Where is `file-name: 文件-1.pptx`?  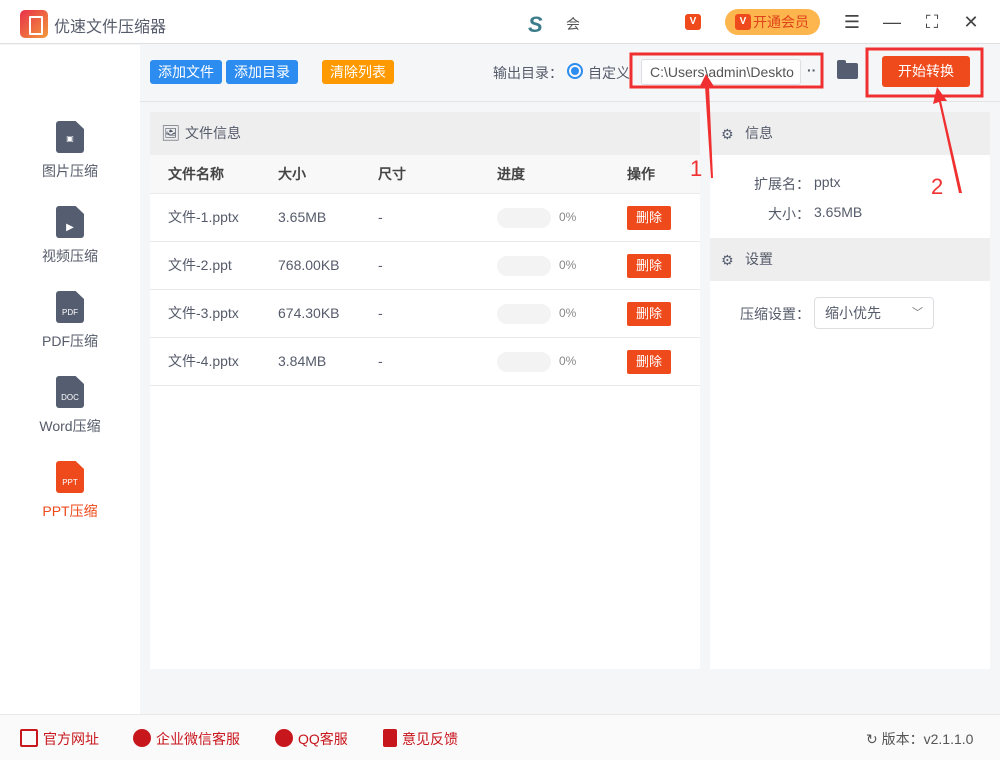
file-name: 文件-1.pptx is located at coordinates (203, 217).